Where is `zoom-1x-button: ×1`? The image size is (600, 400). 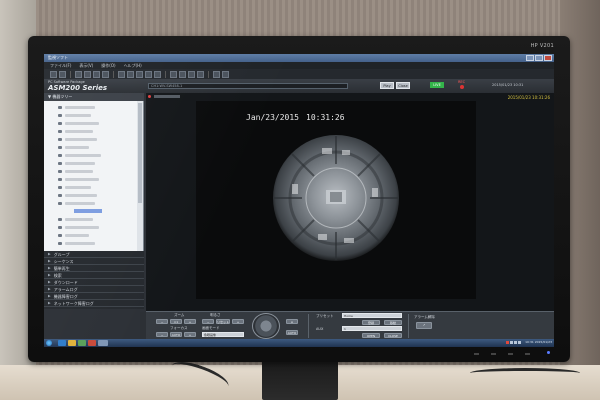 zoom-1x-button: ×1 is located at coordinates (176, 321).